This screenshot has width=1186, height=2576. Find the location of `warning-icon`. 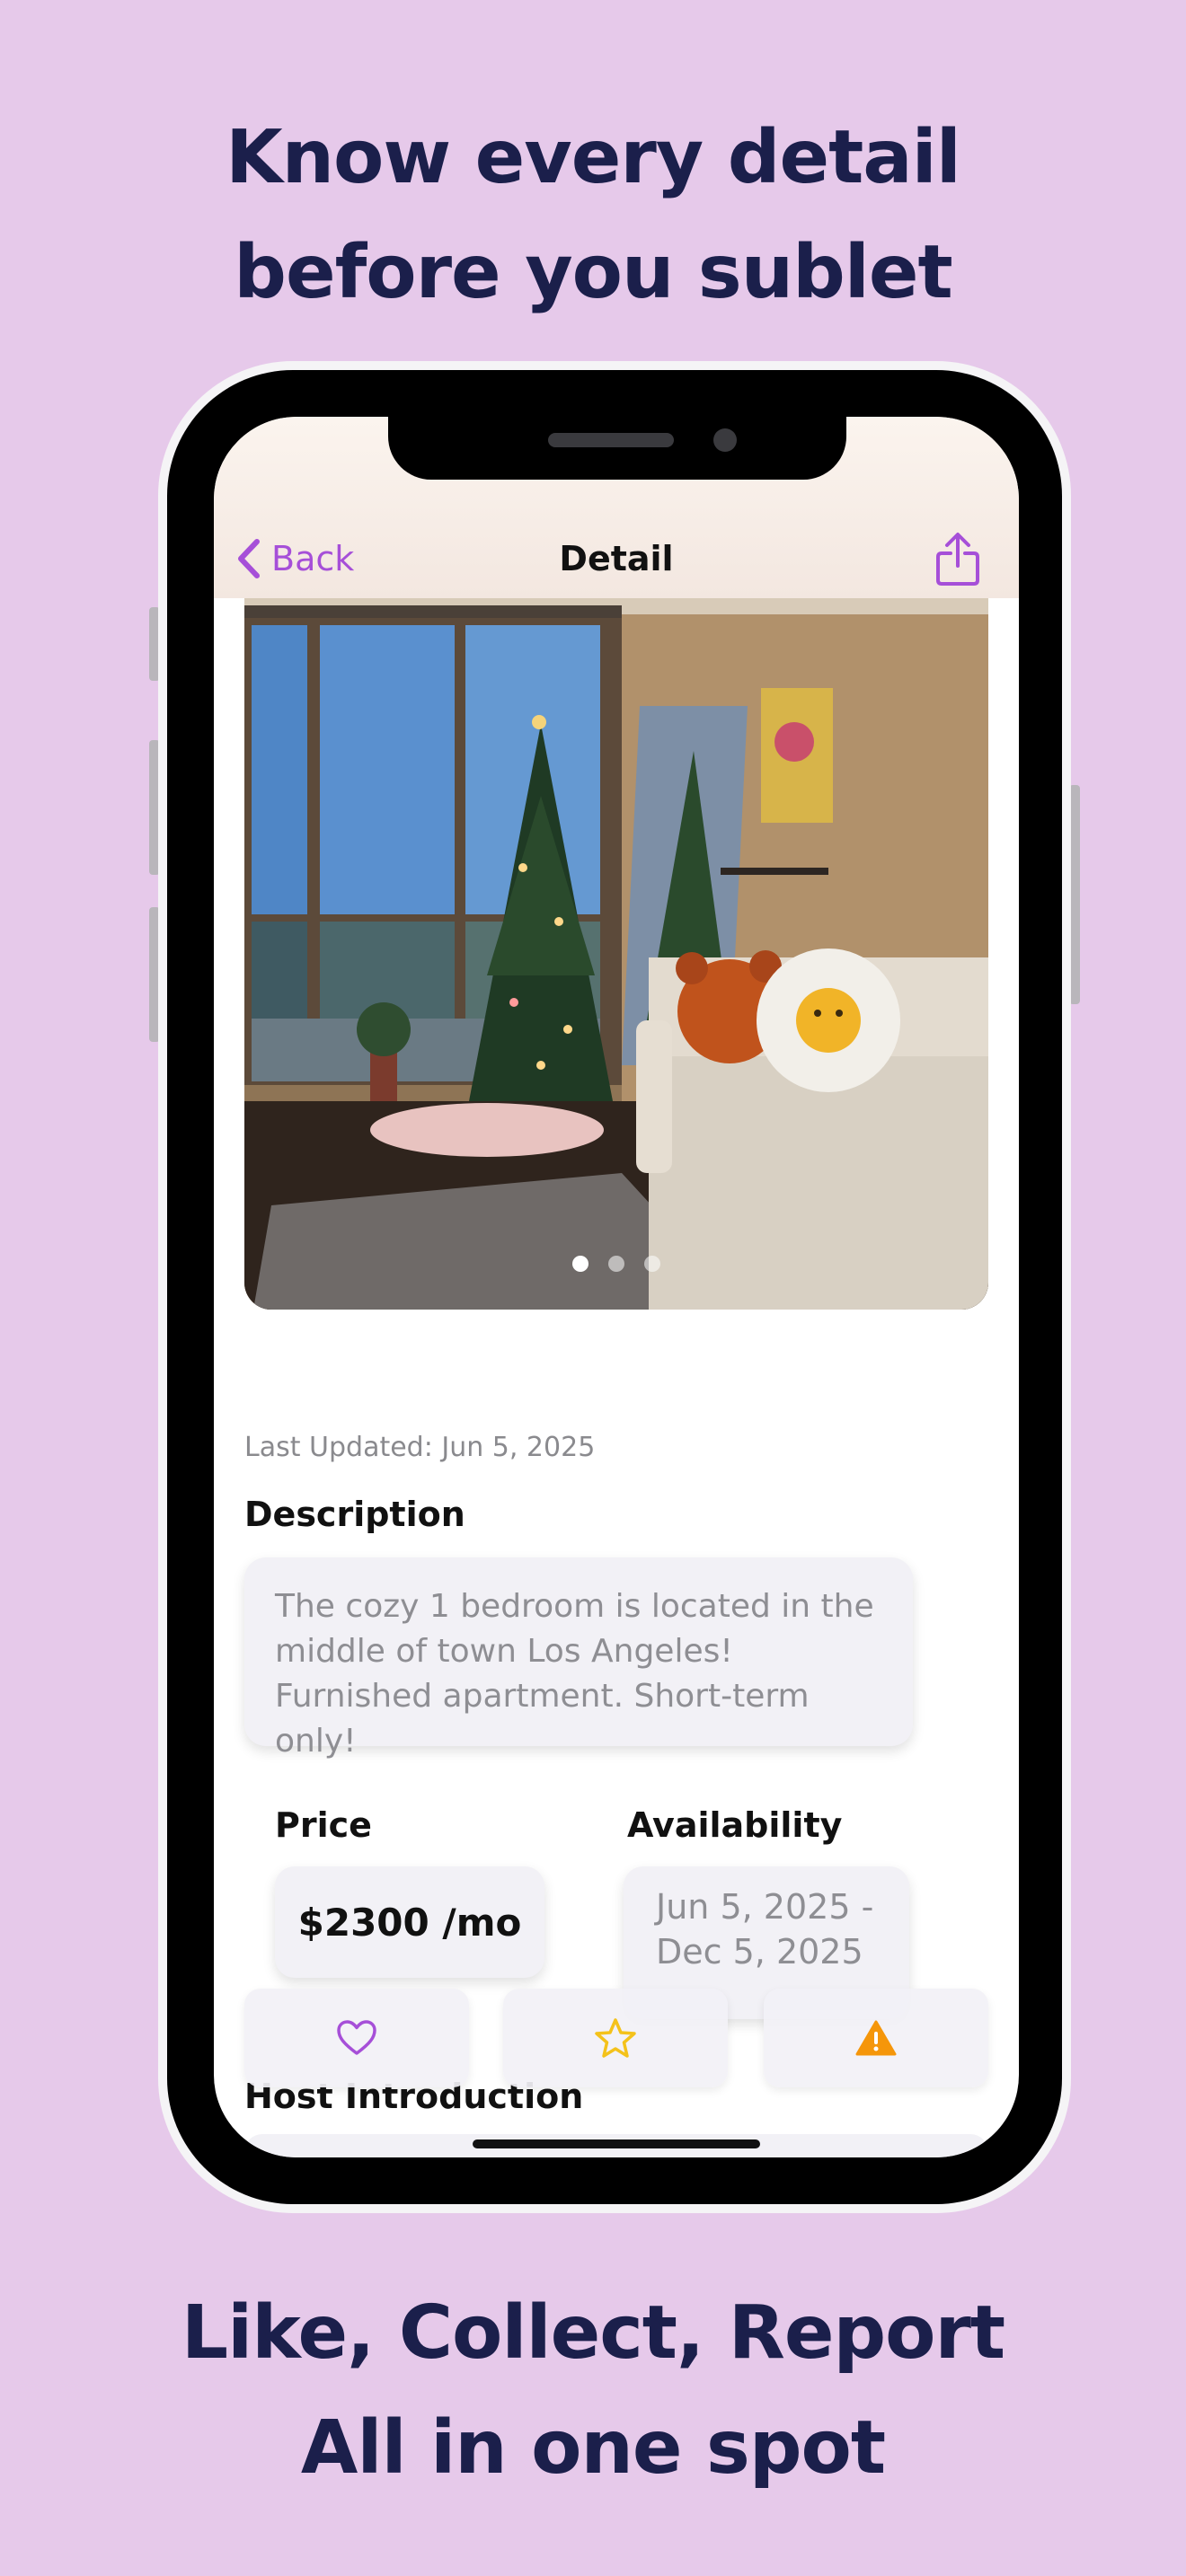

warning-icon is located at coordinates (876, 2038).